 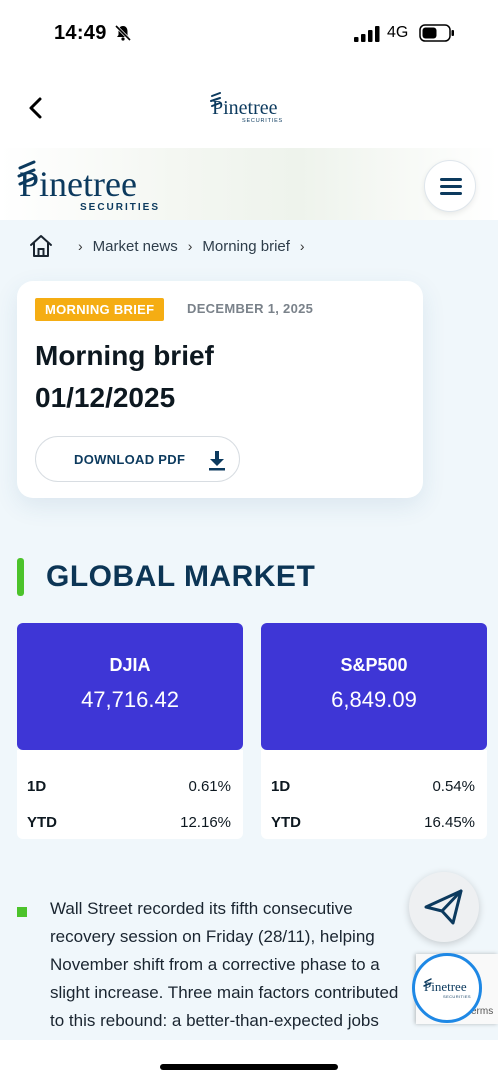 I want to click on stat-row-ytd: YTD 12.16%, so click(x=129, y=825).